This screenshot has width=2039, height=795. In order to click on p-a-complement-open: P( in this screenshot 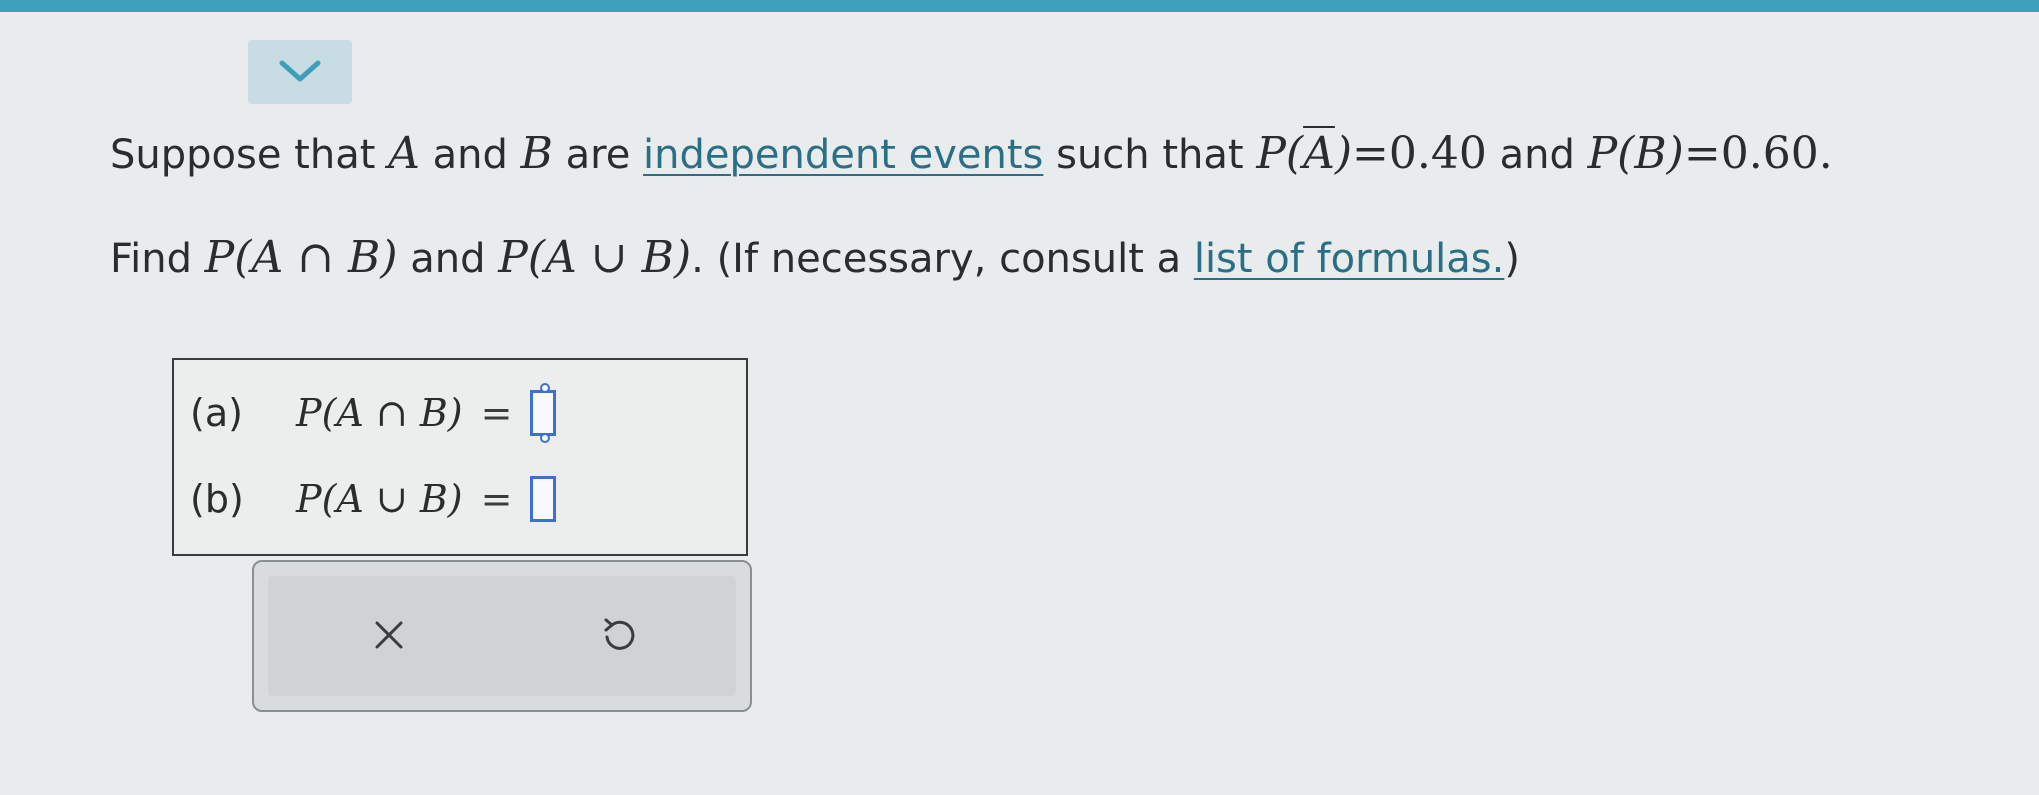, I will do `click(1280, 153)`.